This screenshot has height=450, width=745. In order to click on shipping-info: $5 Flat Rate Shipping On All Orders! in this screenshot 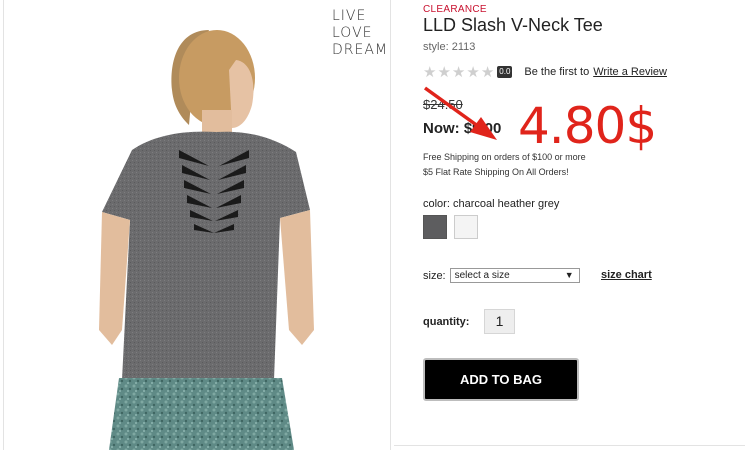, I will do `click(496, 172)`.